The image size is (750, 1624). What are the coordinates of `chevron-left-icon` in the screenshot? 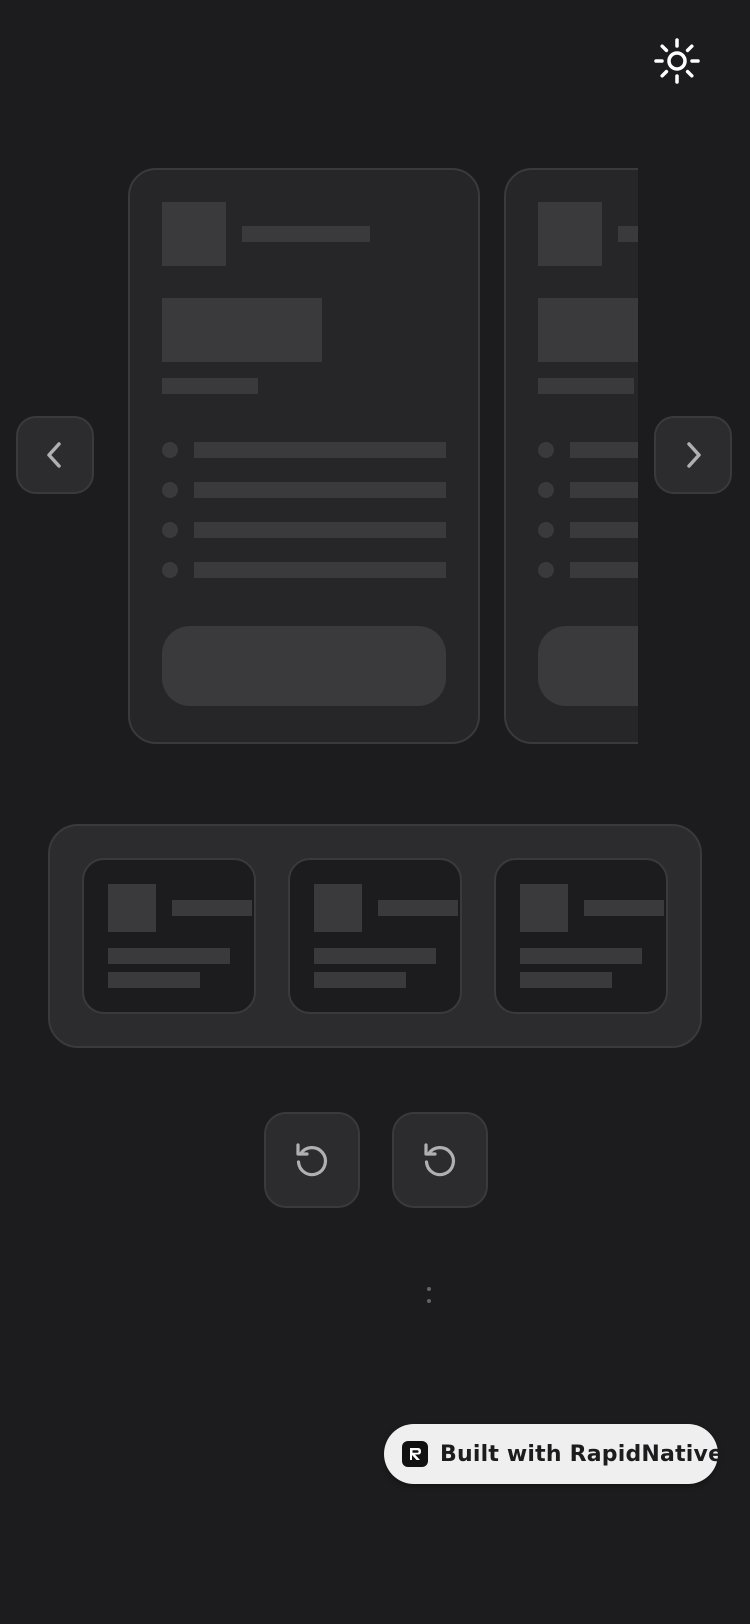 It's located at (54, 455).